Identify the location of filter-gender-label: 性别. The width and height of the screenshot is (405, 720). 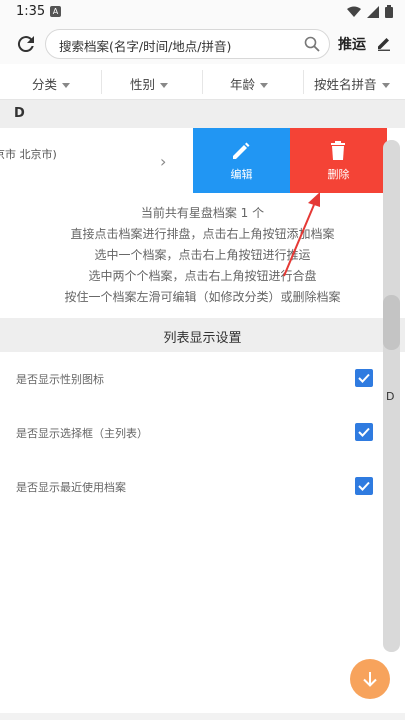
(143, 84).